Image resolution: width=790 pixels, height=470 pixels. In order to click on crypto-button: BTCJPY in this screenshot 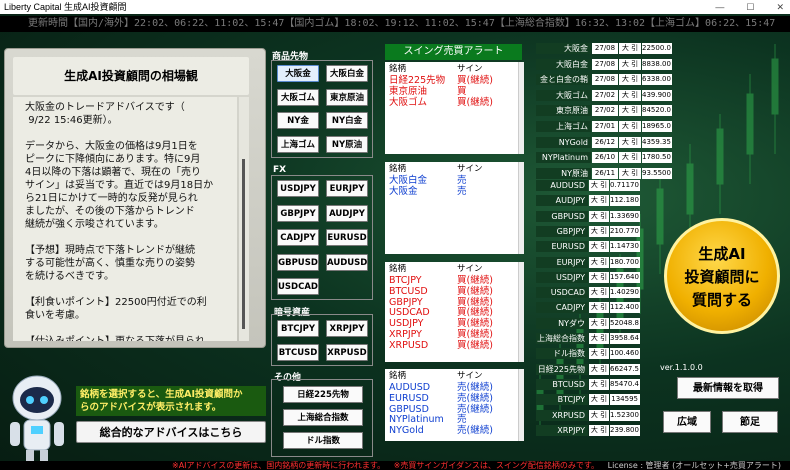, I will do `click(298, 328)`.